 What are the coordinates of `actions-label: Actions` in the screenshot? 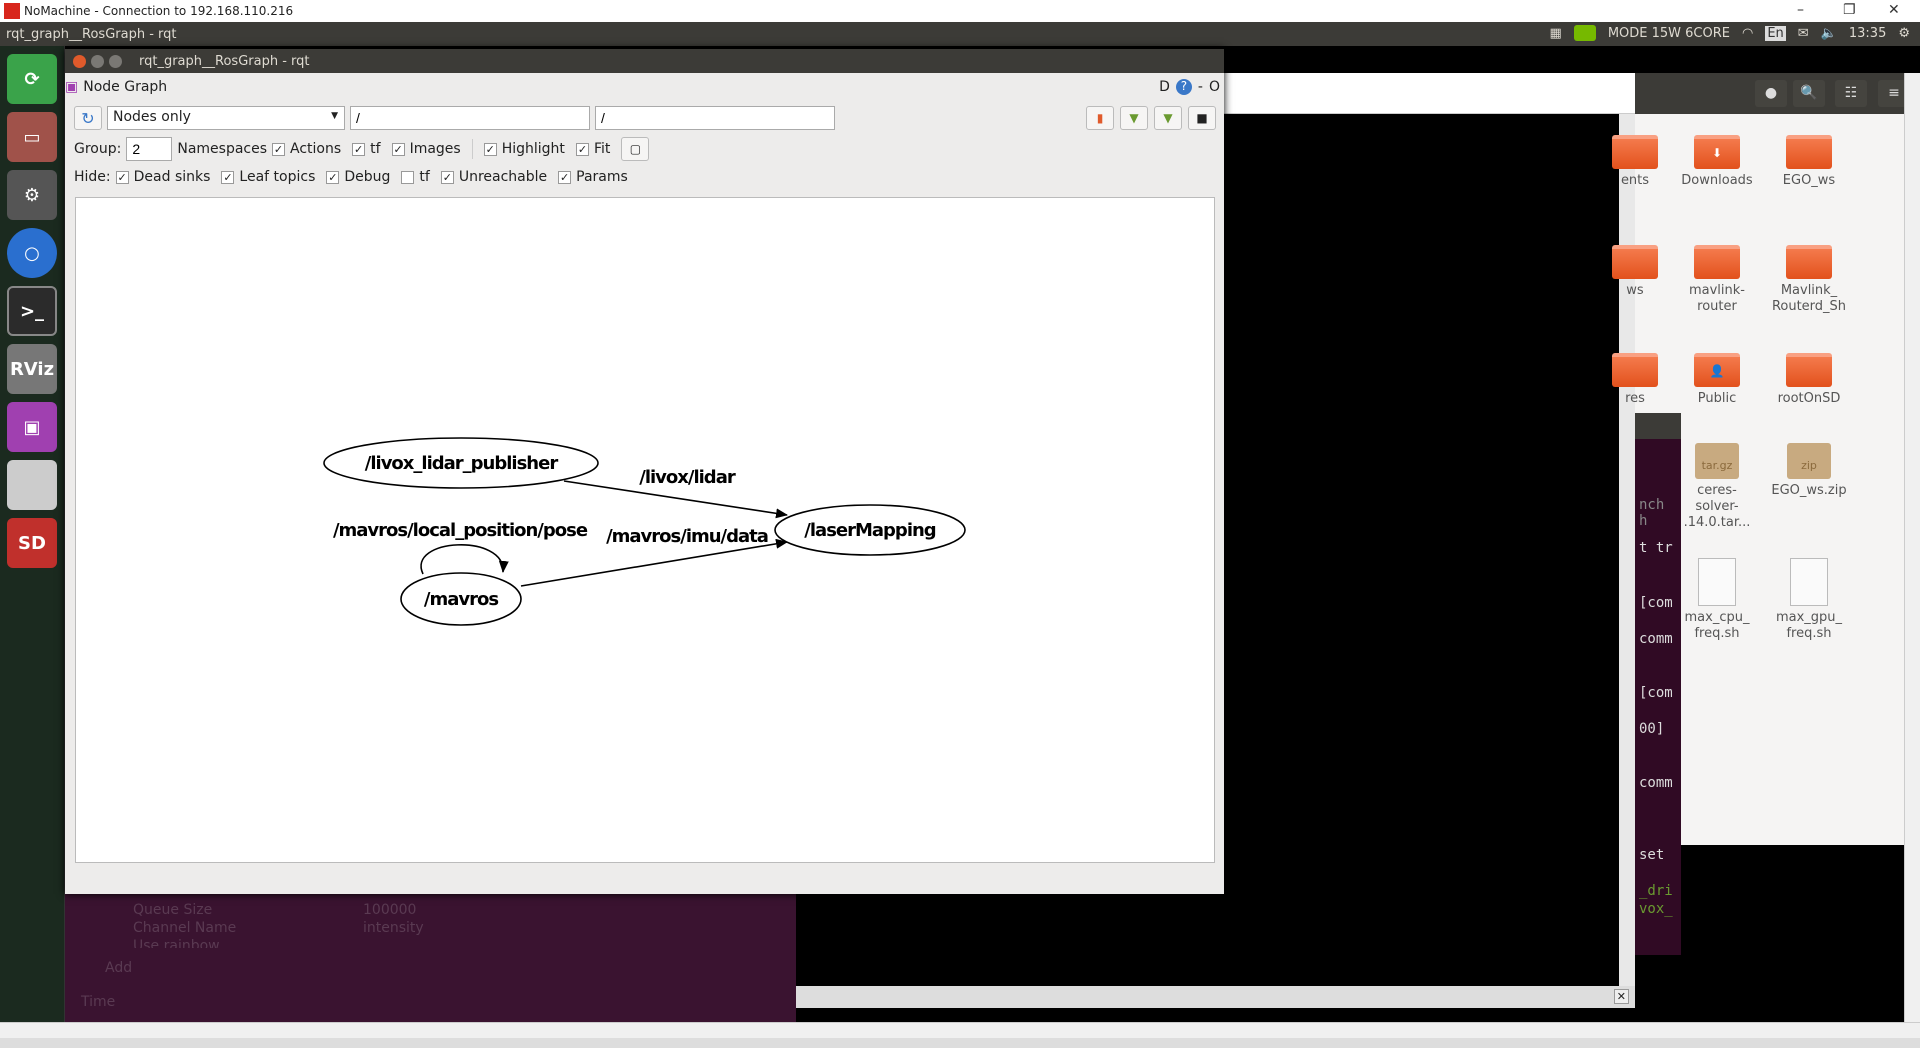 It's located at (316, 149).